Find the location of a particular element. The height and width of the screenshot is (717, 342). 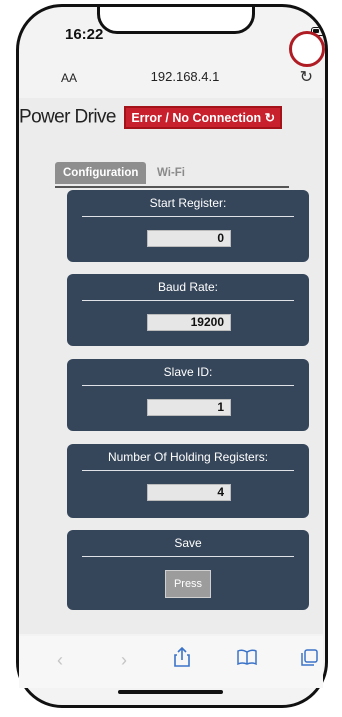

tab-wifi: Wi-Fi is located at coordinates (171, 173).